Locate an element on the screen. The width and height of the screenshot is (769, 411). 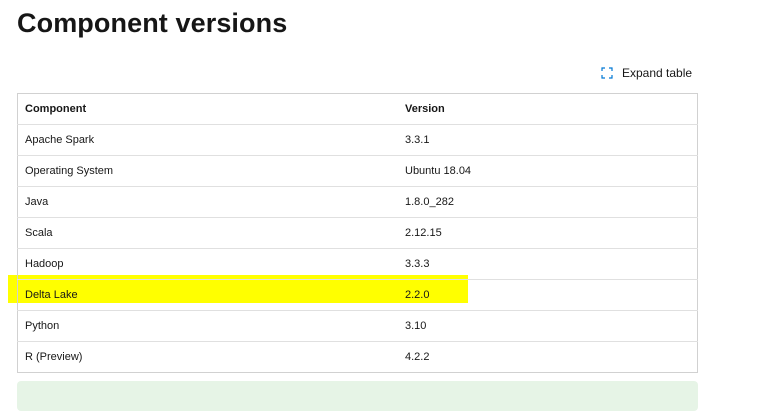
cell-version: 3.3.1 is located at coordinates (548, 140).